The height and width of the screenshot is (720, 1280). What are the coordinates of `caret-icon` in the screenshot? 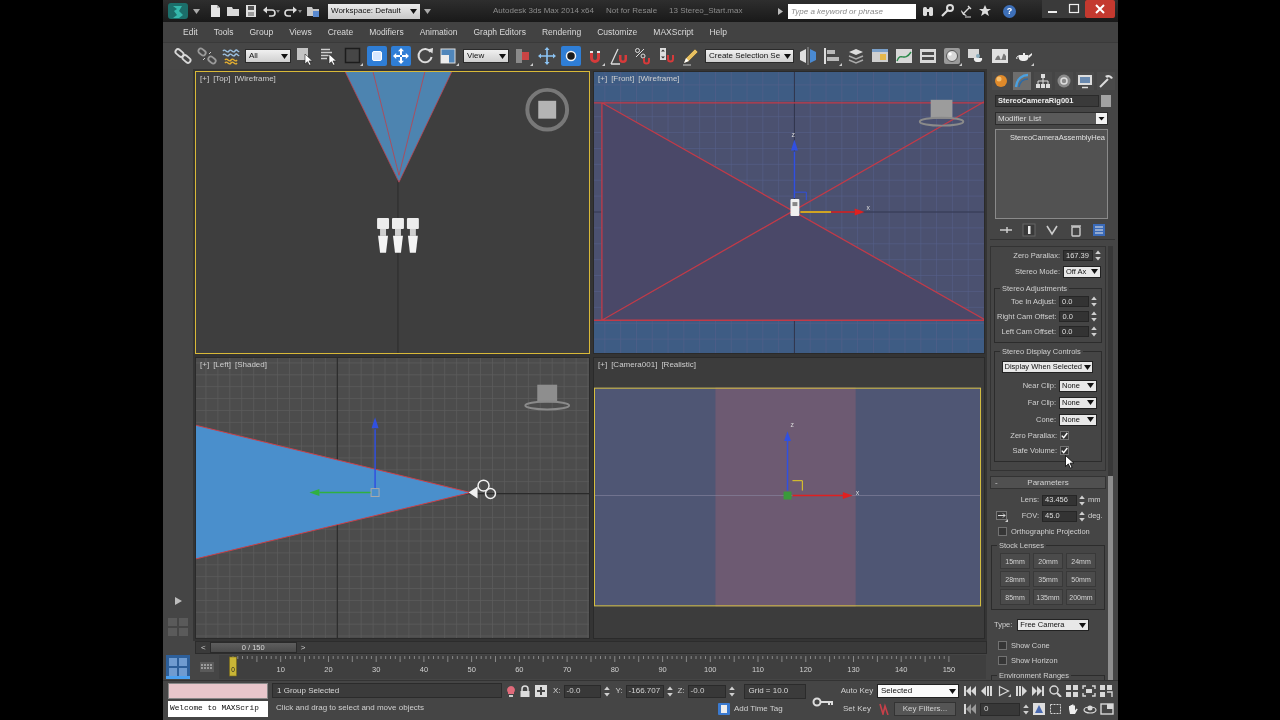 It's located at (427, 11).